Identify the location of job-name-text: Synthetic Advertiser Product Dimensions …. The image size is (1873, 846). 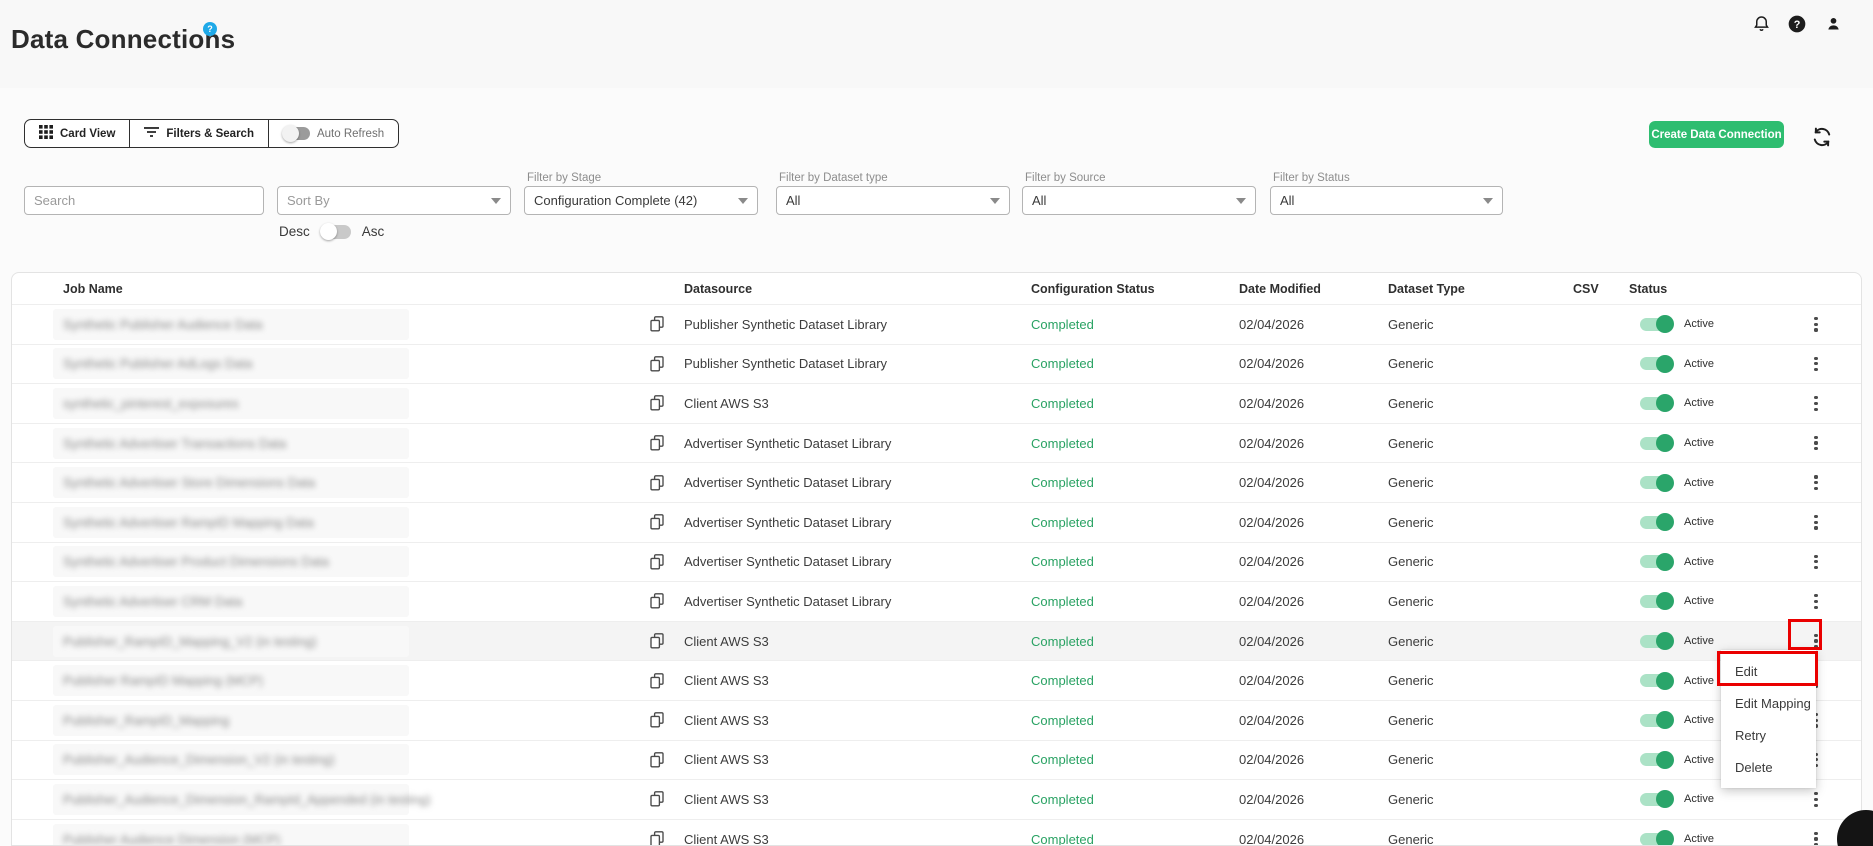
(196, 562).